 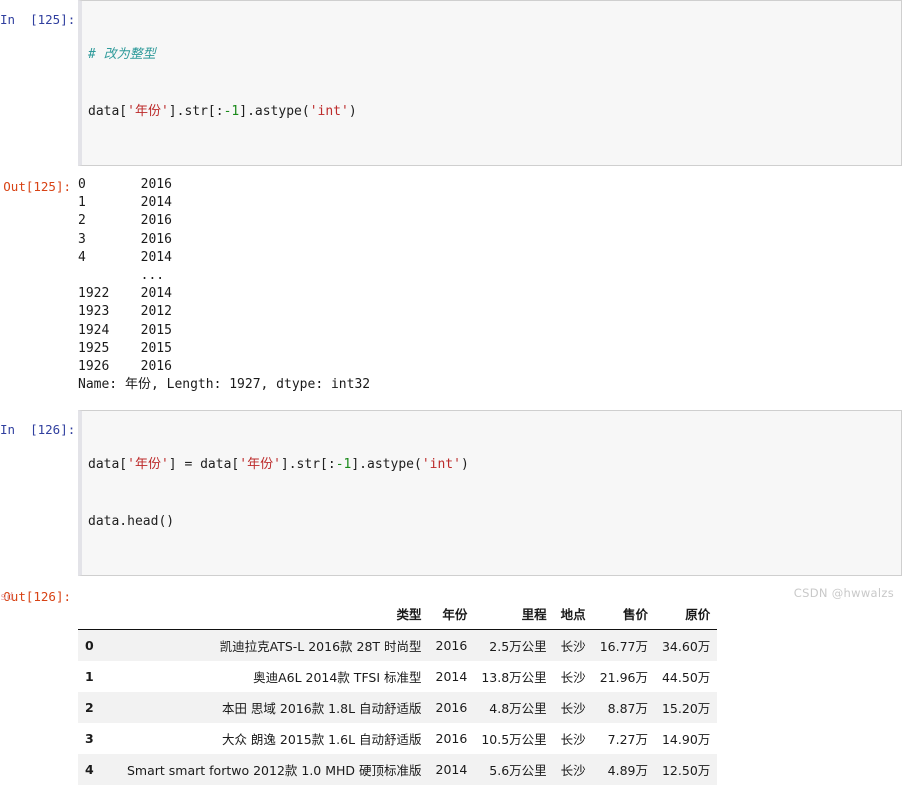 I want to click on edge-text-fragment: sd, so click(x=7, y=596).